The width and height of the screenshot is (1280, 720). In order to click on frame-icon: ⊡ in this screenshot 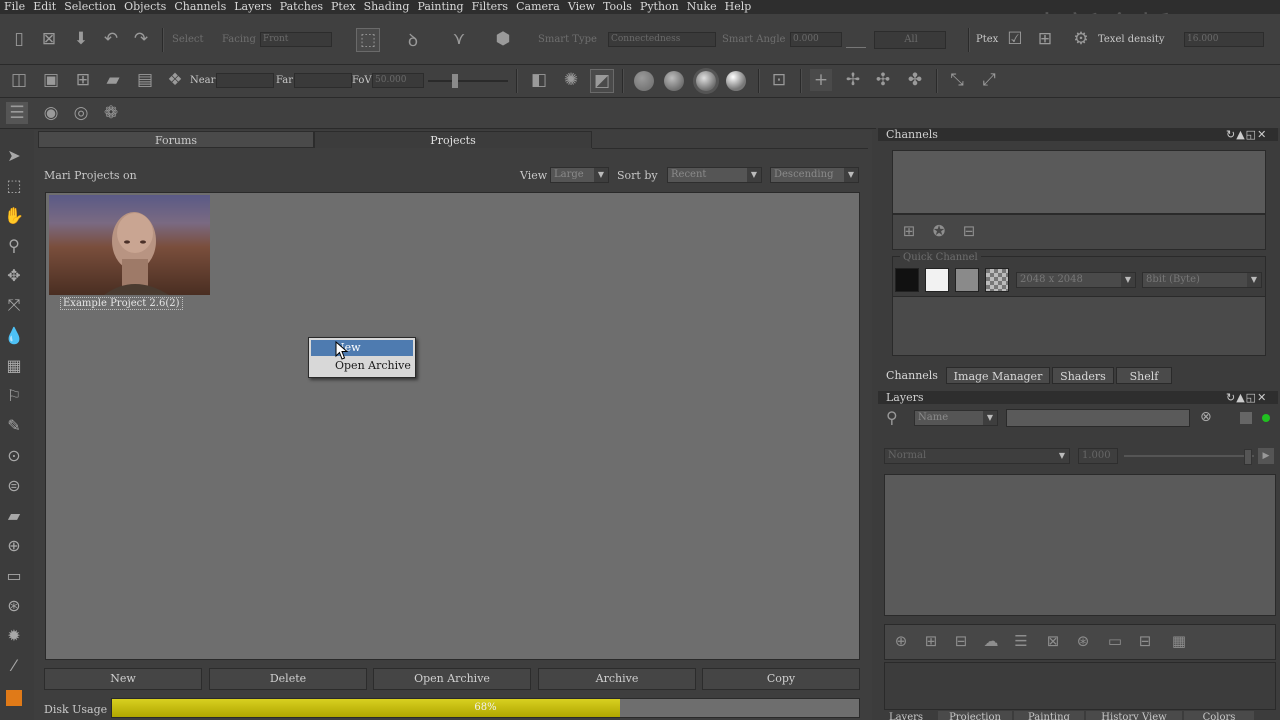, I will do `click(779, 80)`.